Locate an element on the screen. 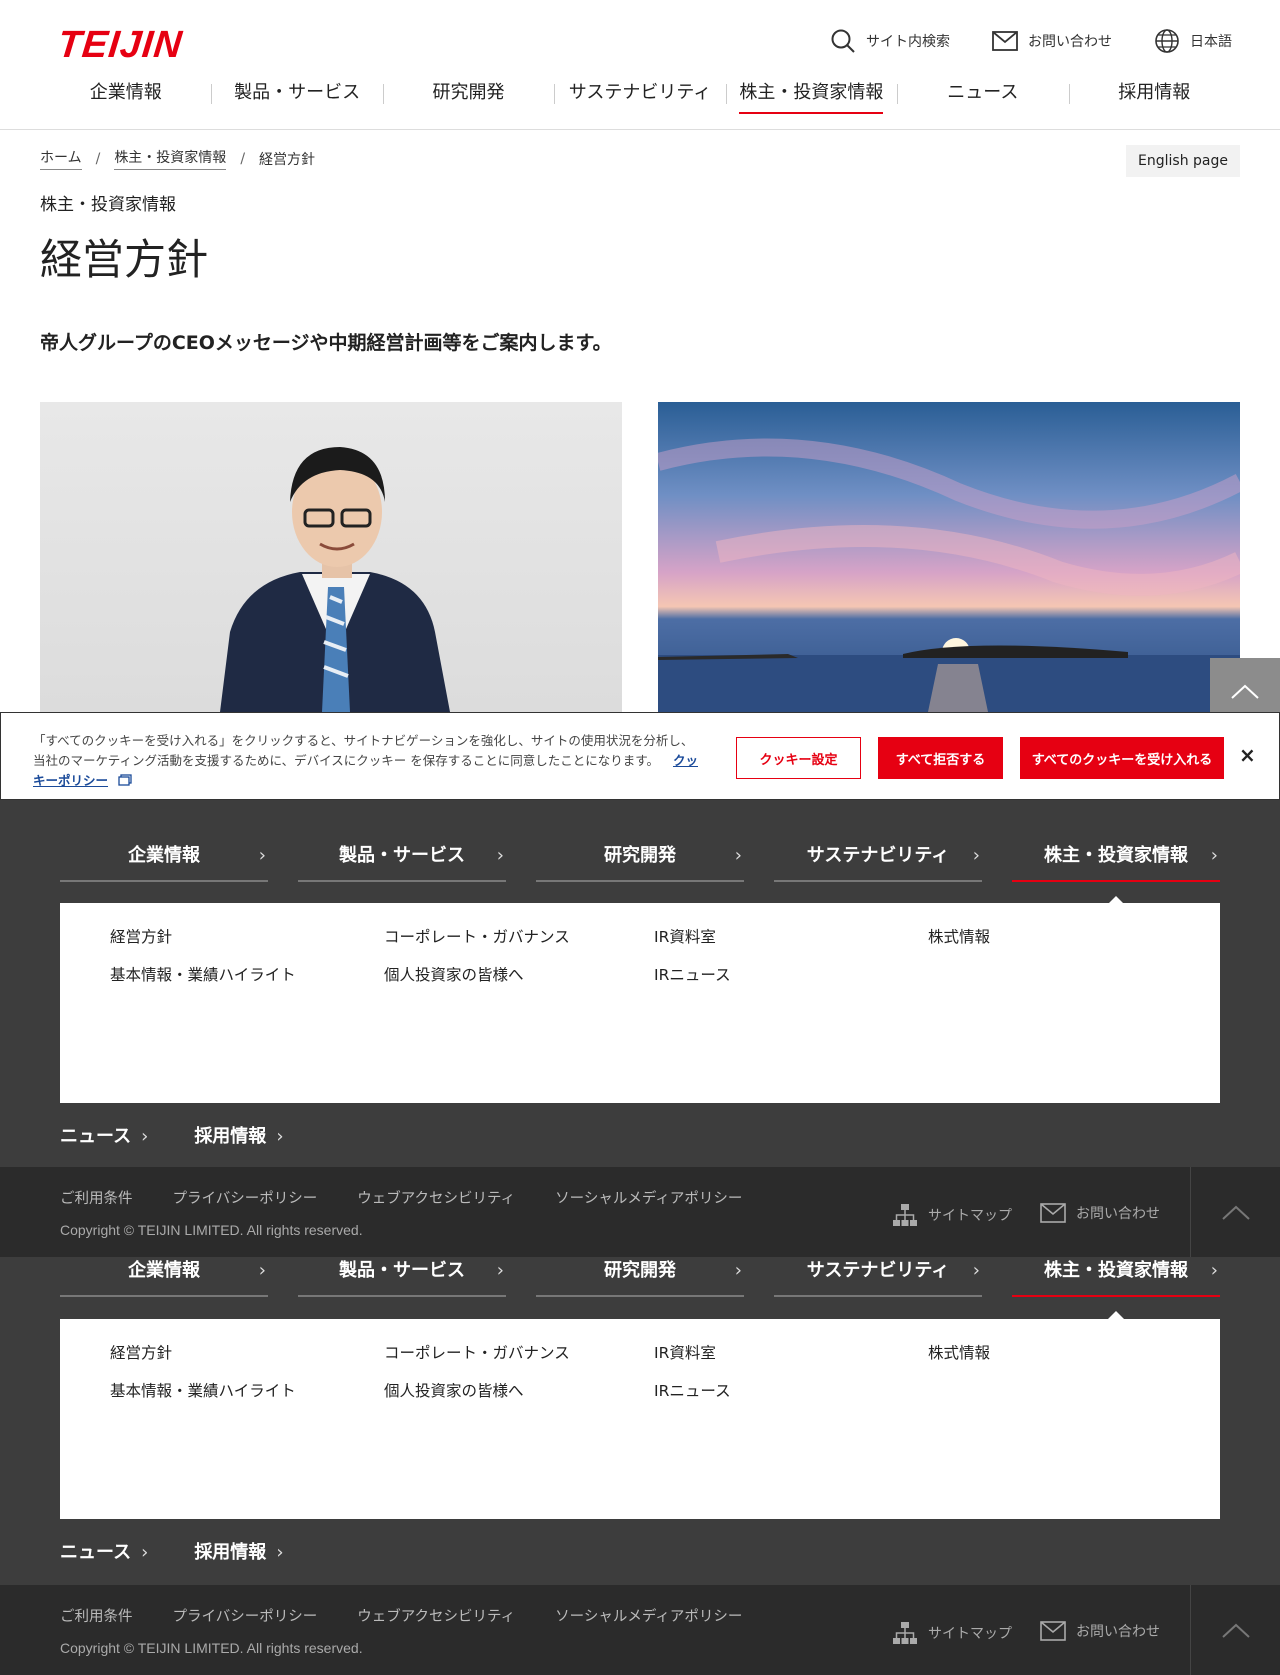  page-category: 株主・投資家情報 is located at coordinates (108, 205).